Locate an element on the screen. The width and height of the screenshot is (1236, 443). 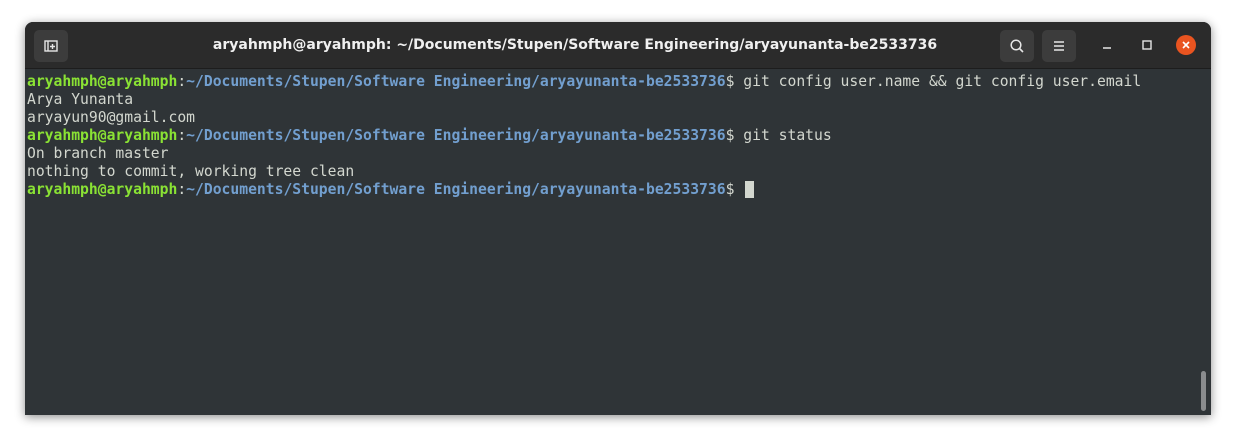
scrollbar is located at coordinates (1203, 391).